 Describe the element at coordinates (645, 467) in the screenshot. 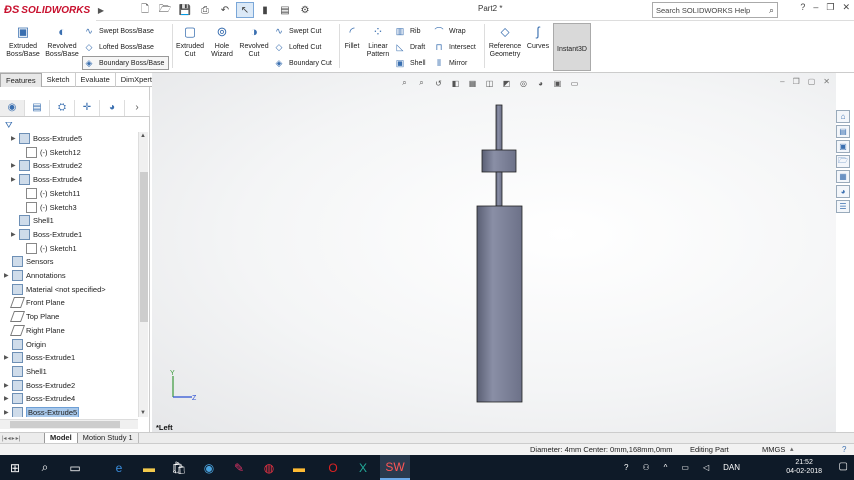

I see `people-icon: ⚇` at that location.